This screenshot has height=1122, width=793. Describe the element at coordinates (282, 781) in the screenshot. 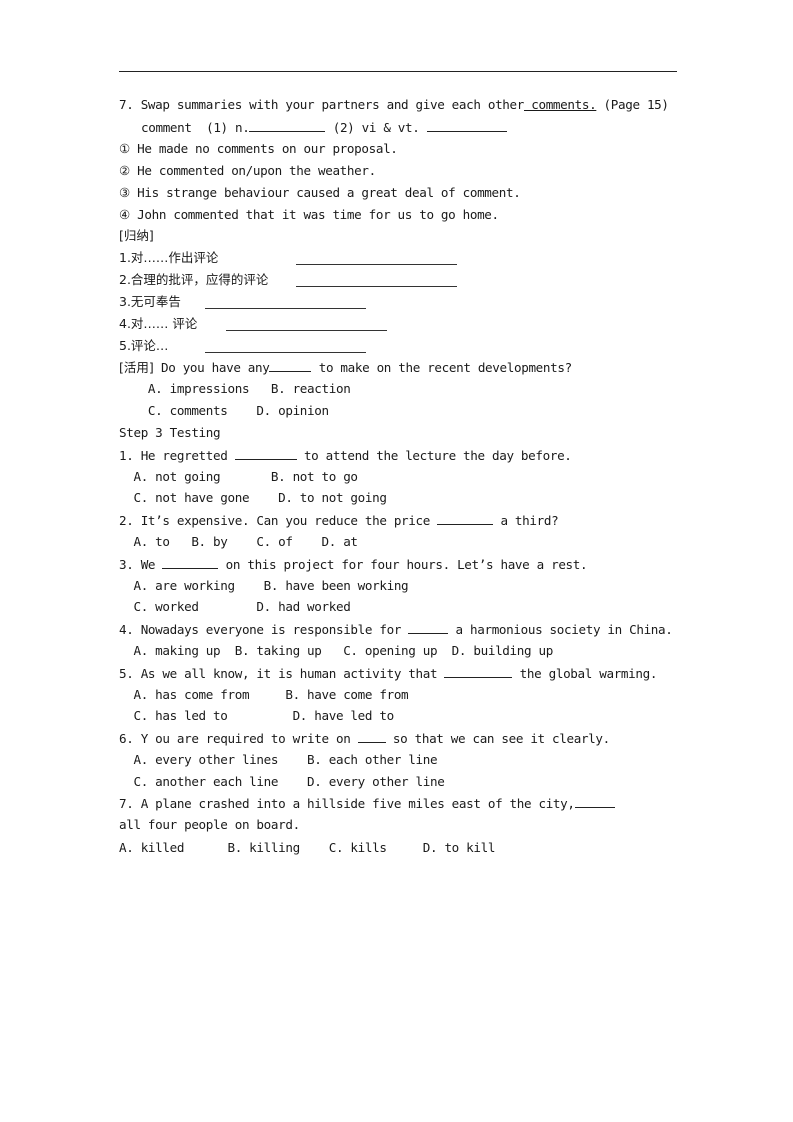

I see `question-6-options-row-2: C. another each line D. every other line` at that location.